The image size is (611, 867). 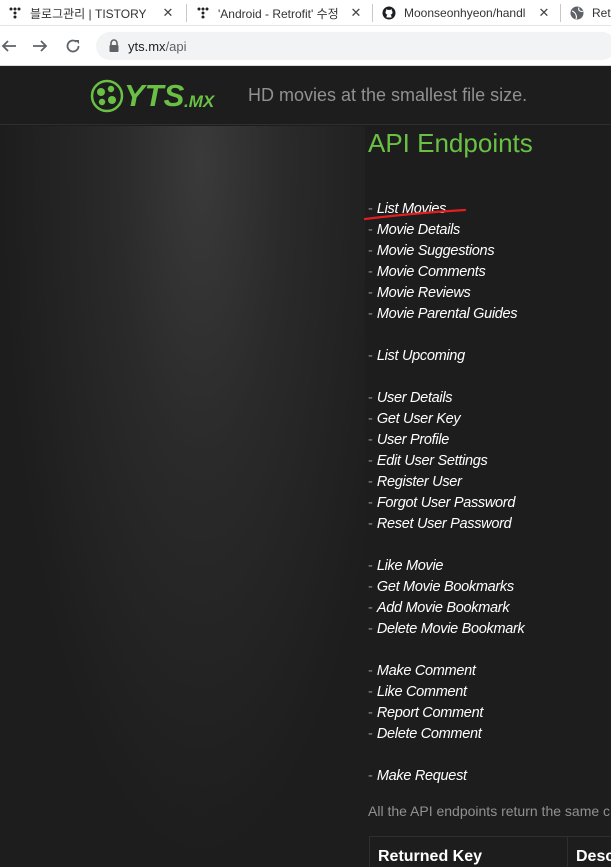 I want to click on endpoint-item: - Like Comment, so click(x=489, y=692).